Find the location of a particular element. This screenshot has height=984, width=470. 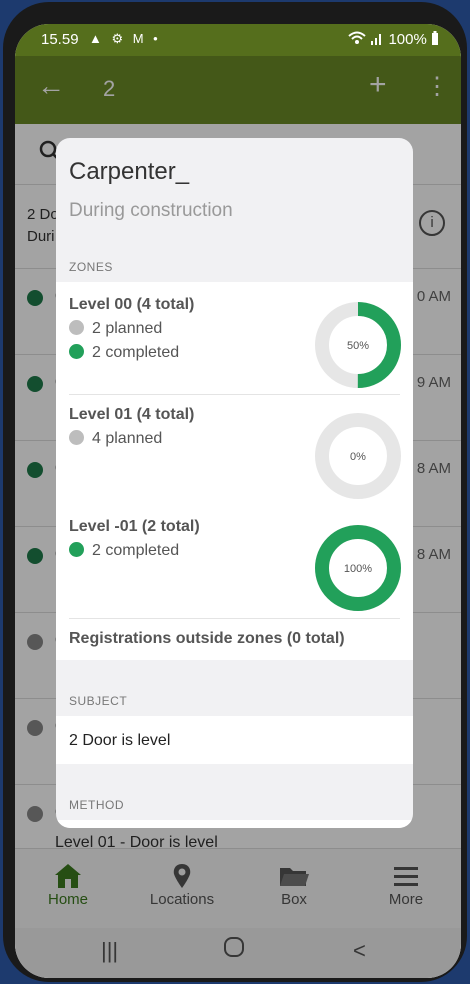

divider is located at coordinates (234, 618).